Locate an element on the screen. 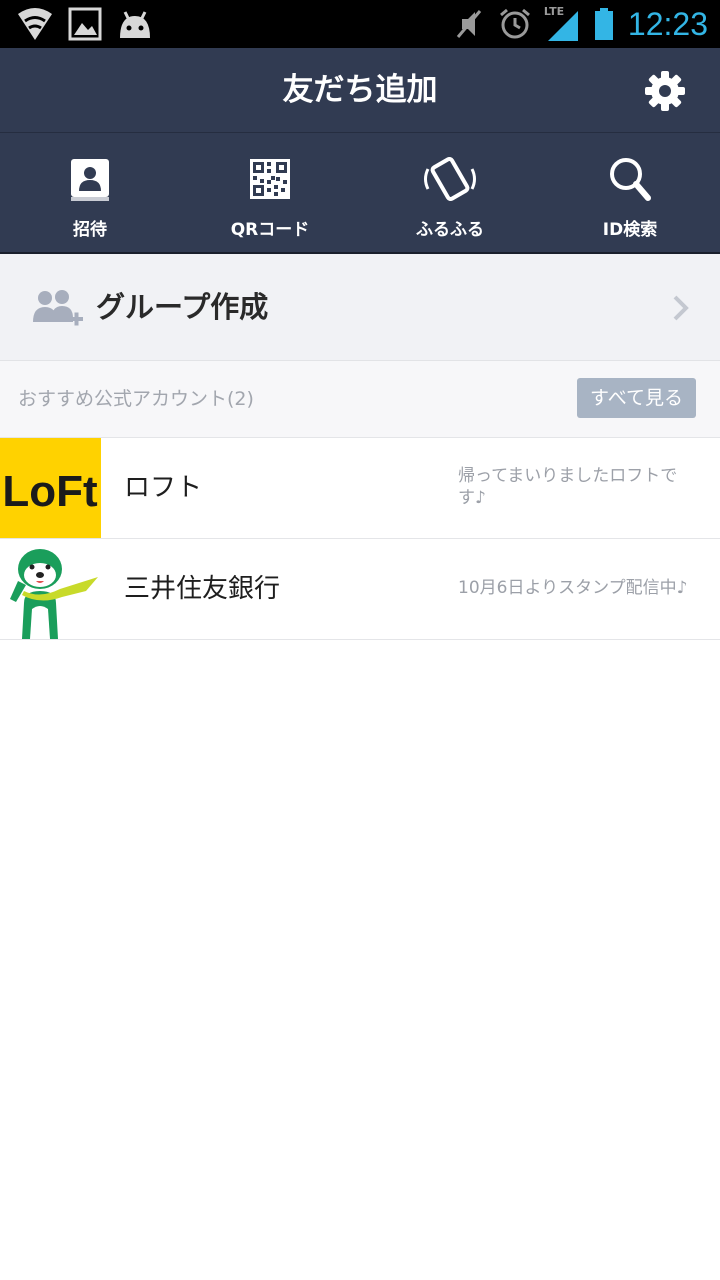 The image size is (720, 1280). tool-qr-code: QRコード is located at coordinates (270, 192).